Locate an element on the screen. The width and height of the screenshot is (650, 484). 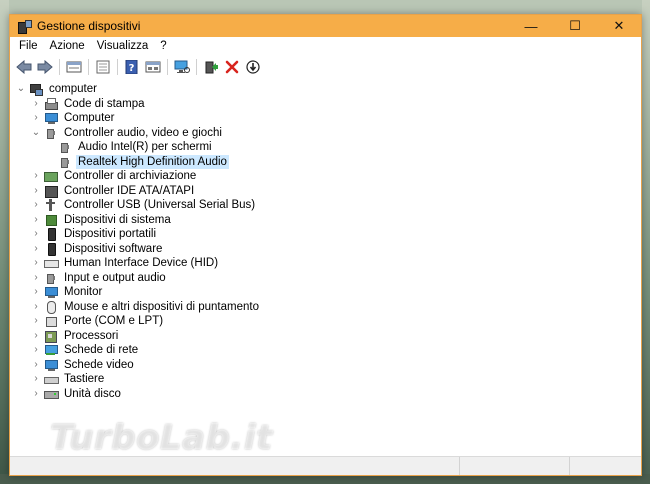
speaker-icon is located at coordinates (65, 162).